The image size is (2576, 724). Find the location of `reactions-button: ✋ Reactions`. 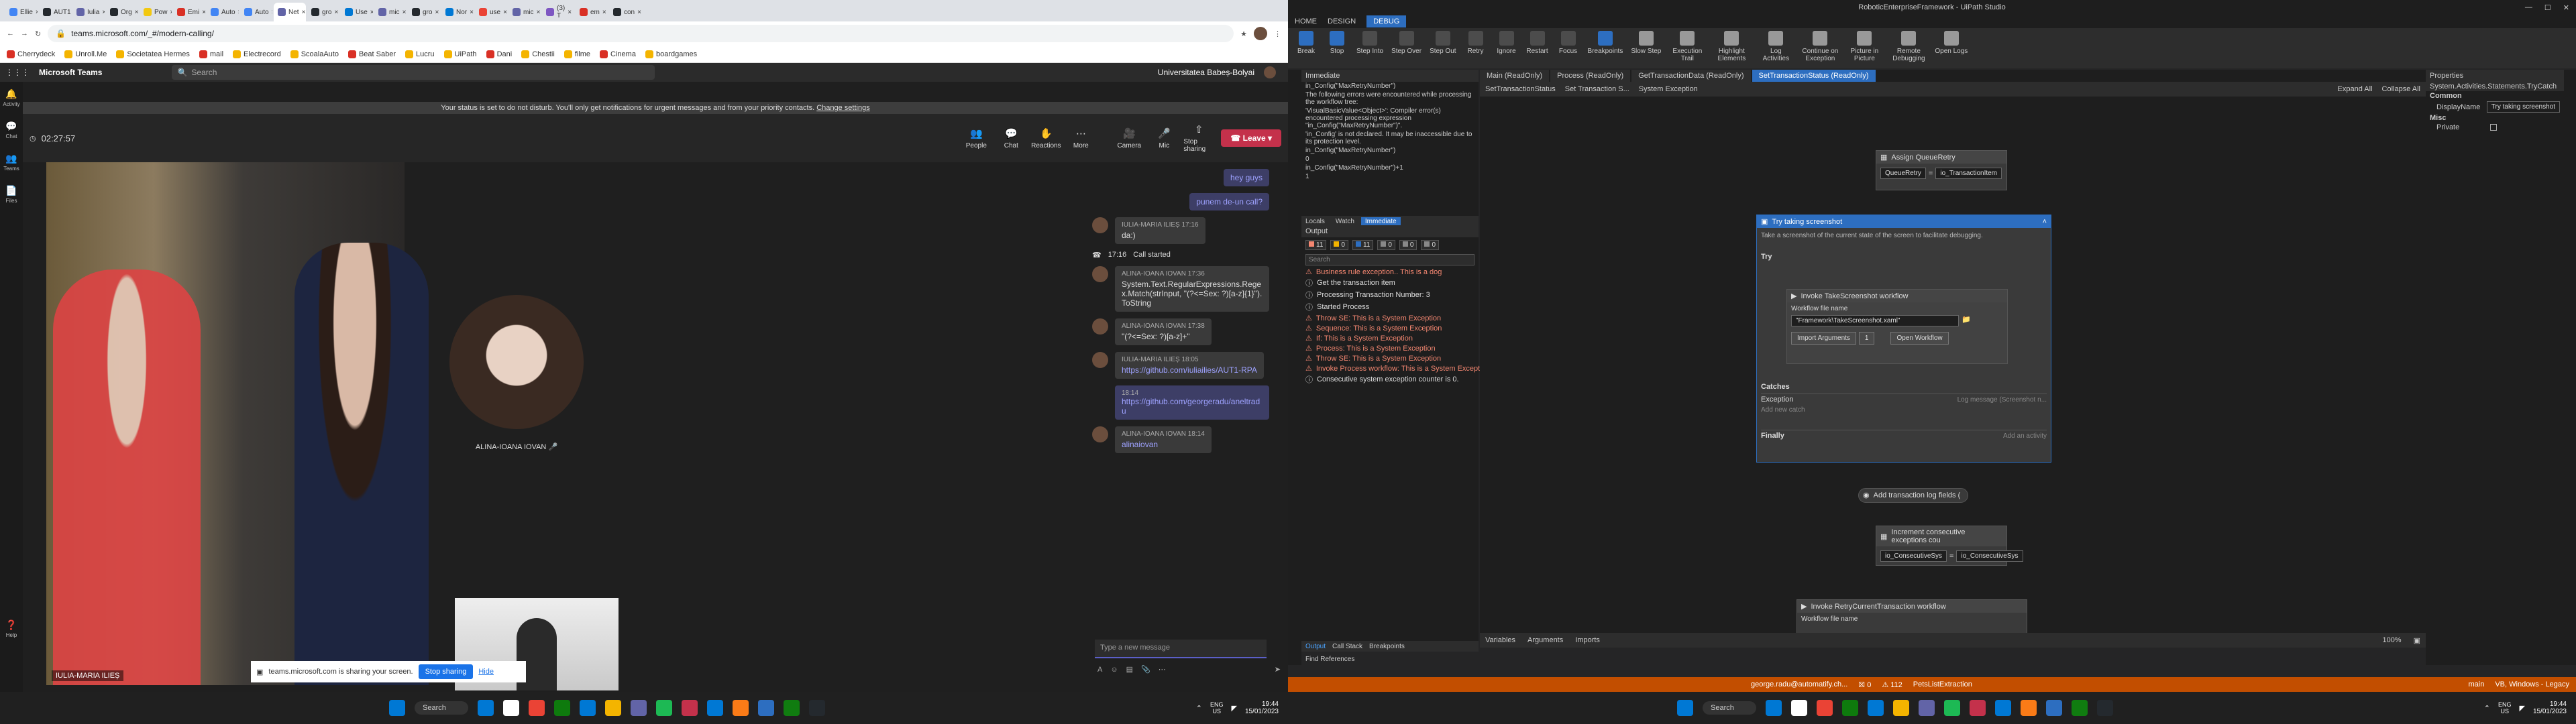

reactions-button: ✋ Reactions is located at coordinates (1045, 138).